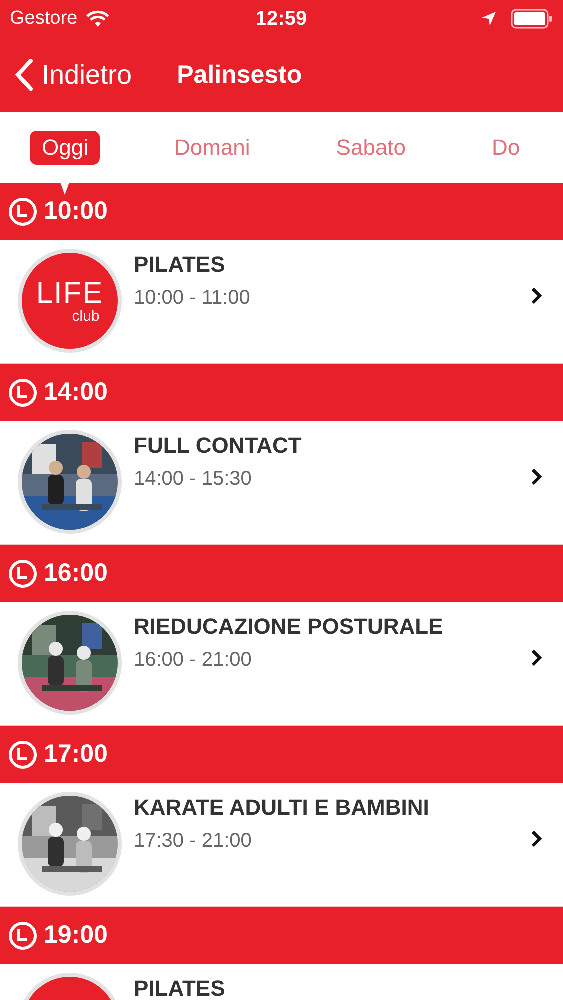 This screenshot has height=1000, width=563. I want to click on section-time: 19:00, so click(76, 935).